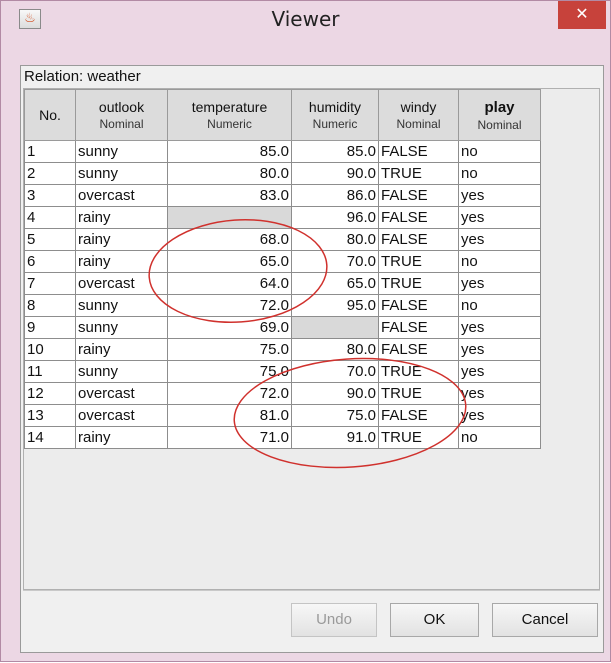 This screenshot has width=611, height=663. What do you see at coordinates (229, 437) in the screenshot?
I see `cell-temperature: 71.0` at bounding box center [229, 437].